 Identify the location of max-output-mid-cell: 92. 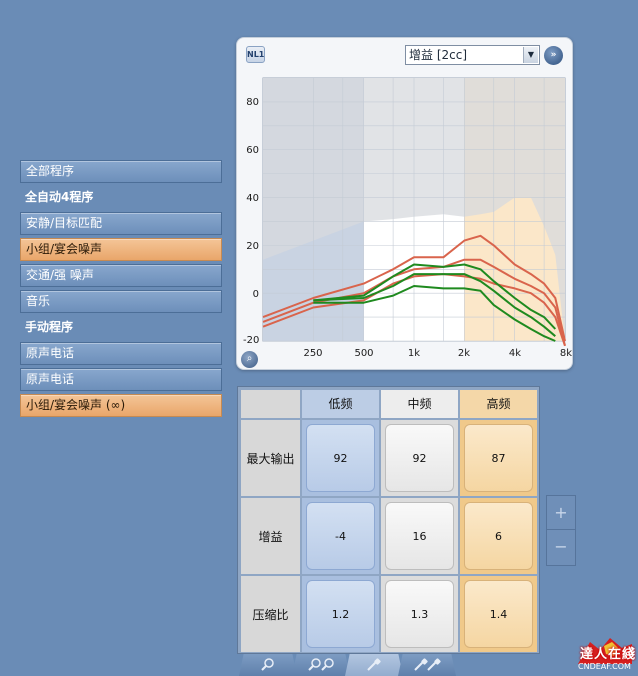
(419, 458).